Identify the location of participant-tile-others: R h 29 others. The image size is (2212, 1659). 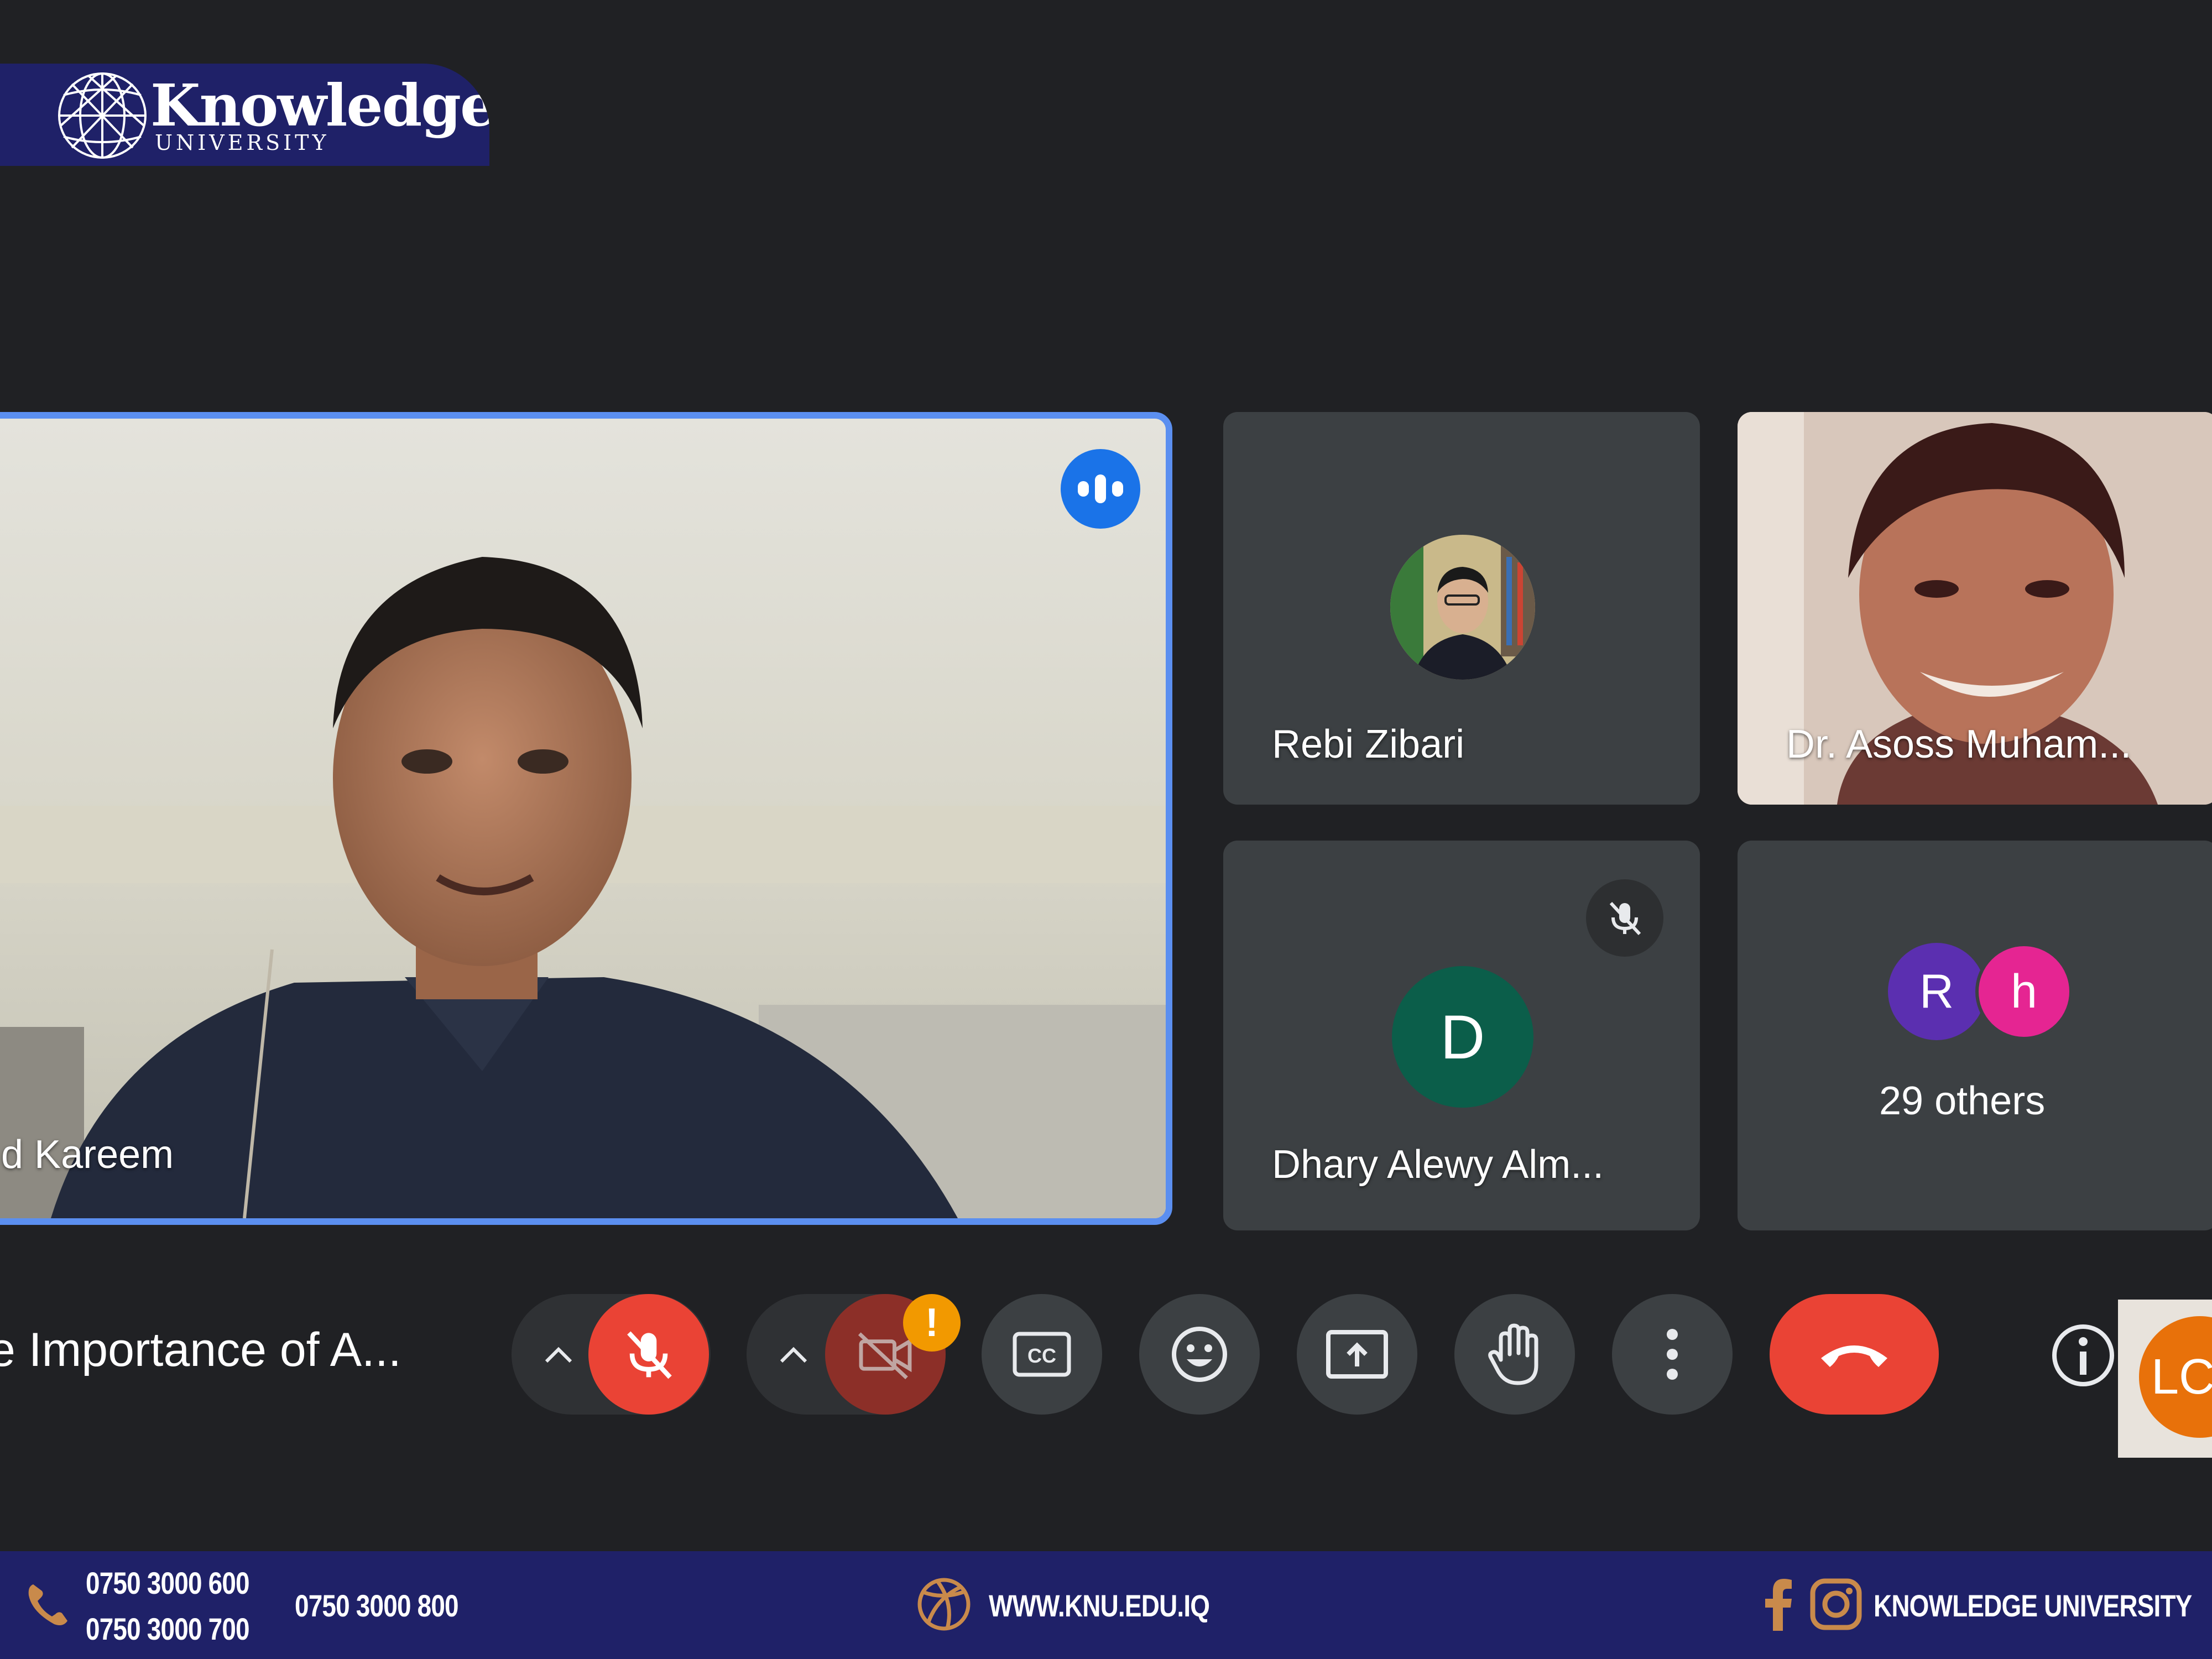
(1975, 1035).